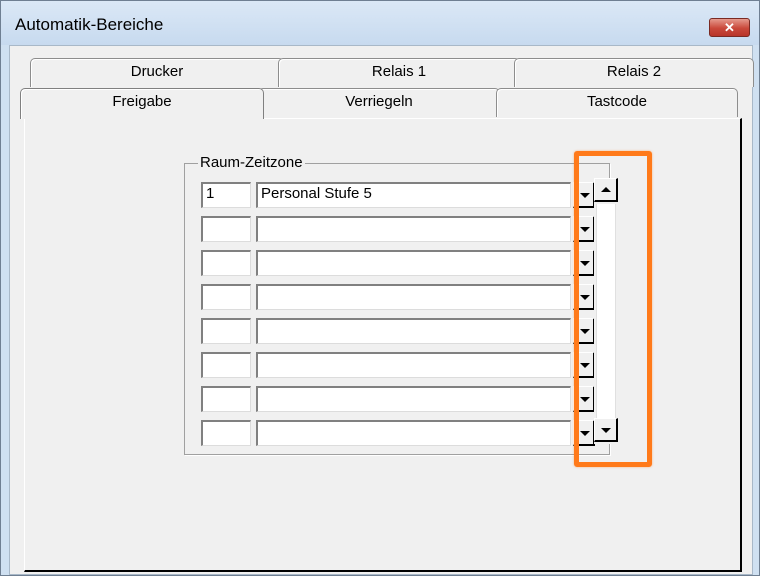 This screenshot has width=762, height=578. I want to click on tab-label: Relais 2, so click(634, 71).